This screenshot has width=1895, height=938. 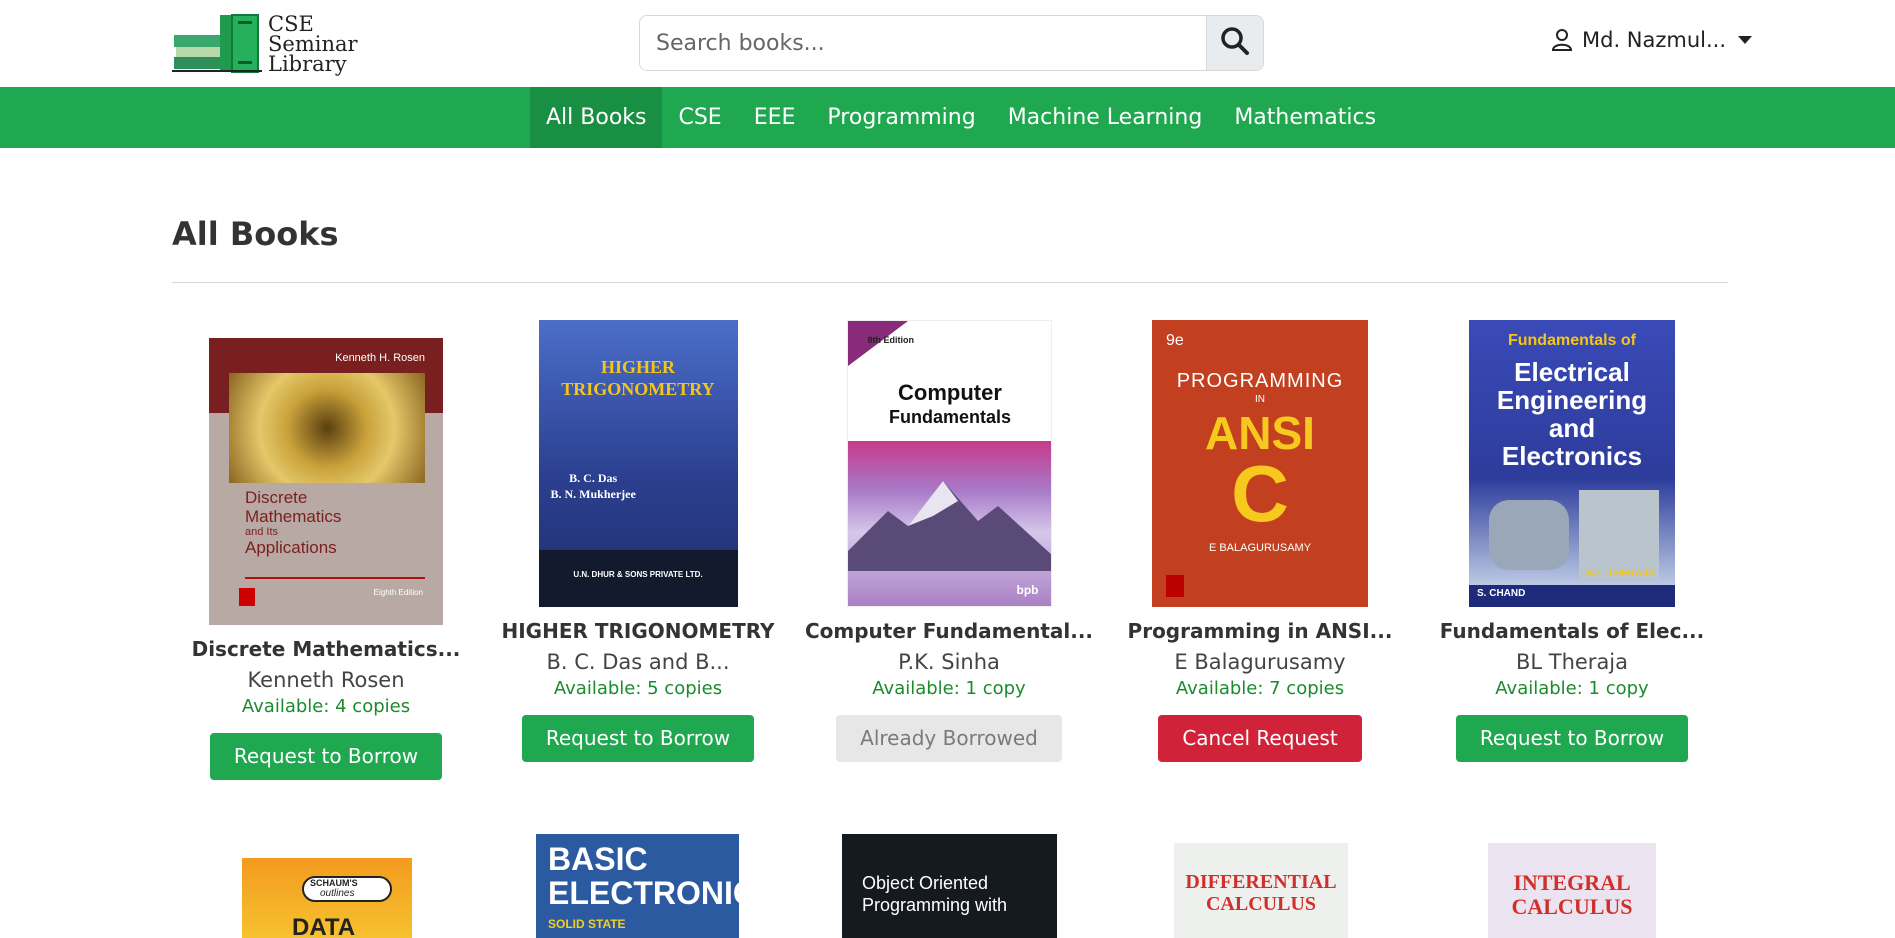 What do you see at coordinates (950, 404) in the screenshot?
I see `cover-title: Computer Fundamentals` at bounding box center [950, 404].